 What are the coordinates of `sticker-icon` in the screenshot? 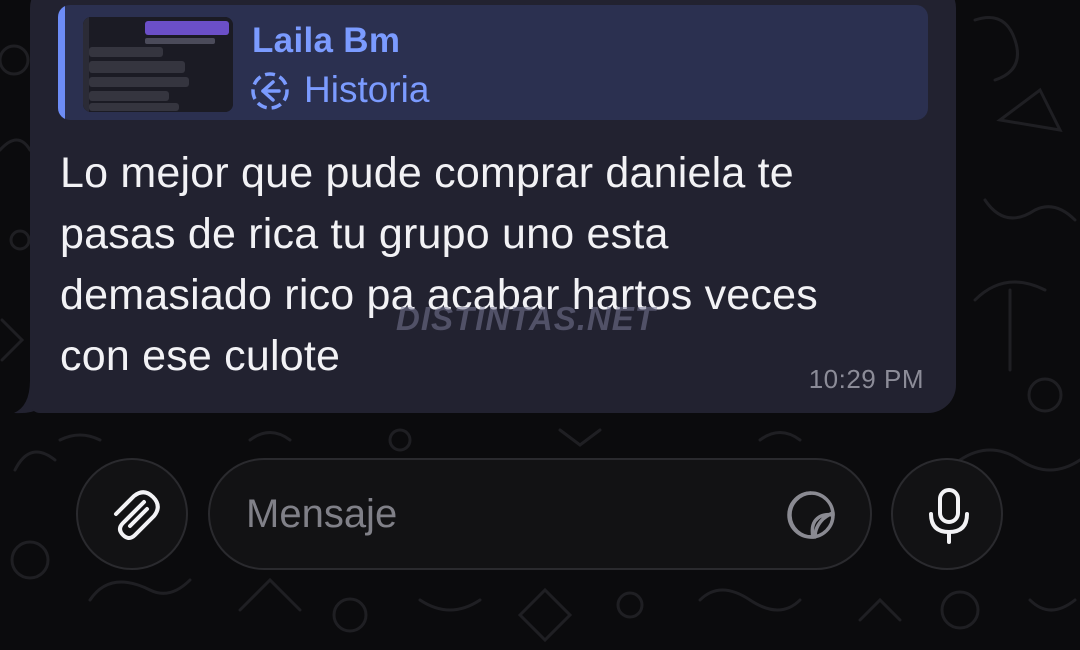 It's located at (811, 515).